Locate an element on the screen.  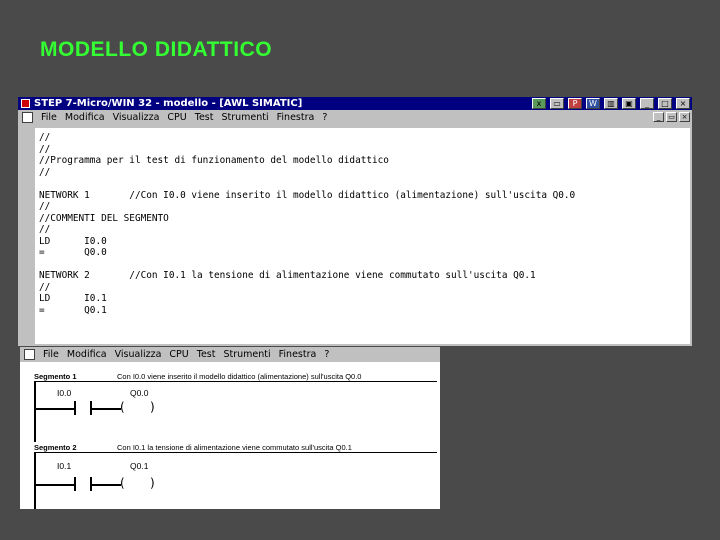
code-line: LD I0.0 is located at coordinates (73, 241).